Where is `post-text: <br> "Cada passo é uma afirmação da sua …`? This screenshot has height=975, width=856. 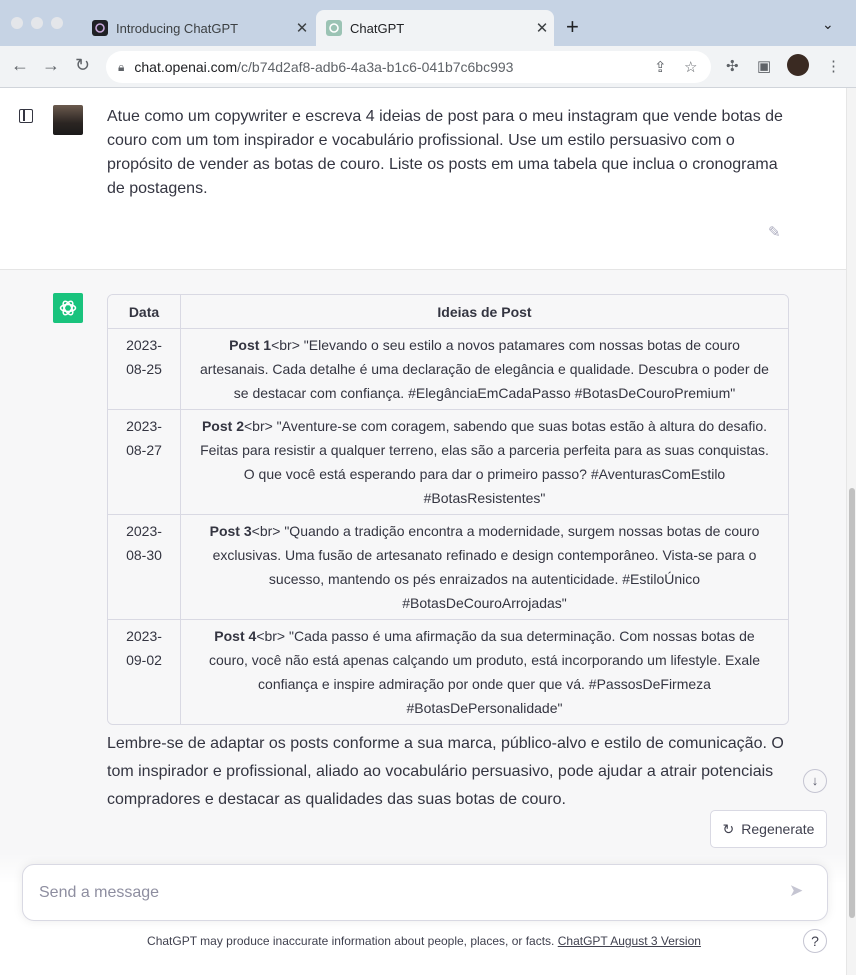
post-text: <br> "Cada passo é uma afirmação da sua … is located at coordinates (484, 672).